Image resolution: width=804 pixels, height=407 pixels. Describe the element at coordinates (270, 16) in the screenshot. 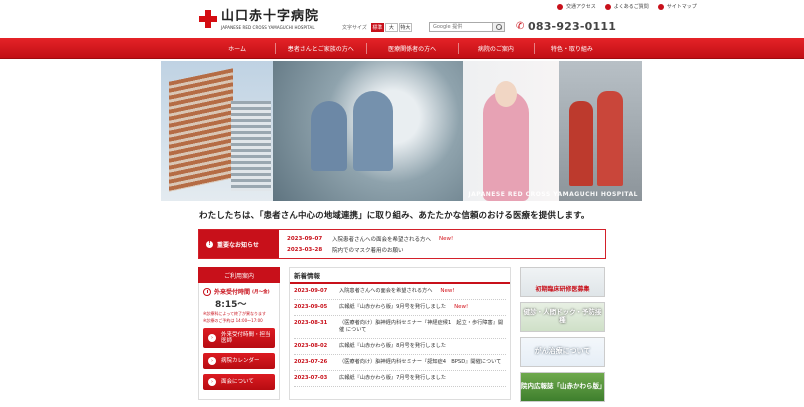

I see `logo-title: 山口赤十字病院` at that location.